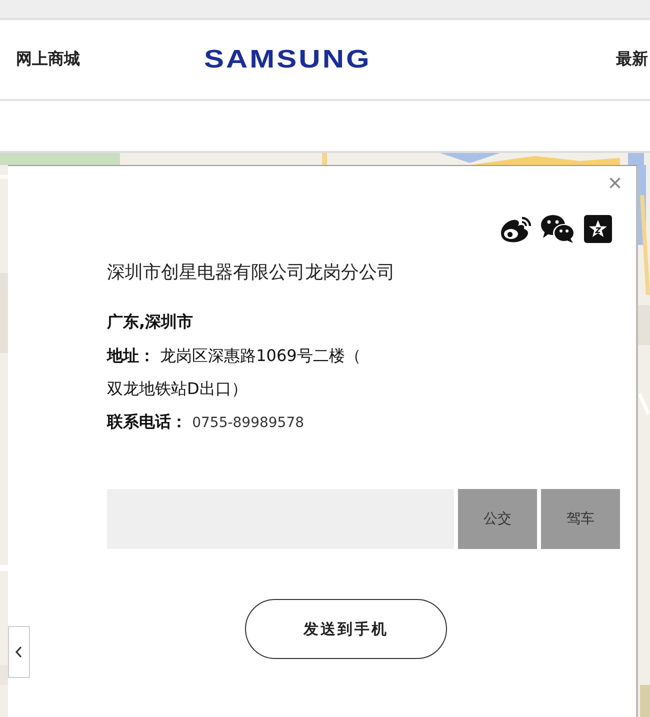 This screenshot has height=717, width=650. Describe the element at coordinates (150, 323) in the screenshot. I see `region-text: 广东,深圳市` at that location.